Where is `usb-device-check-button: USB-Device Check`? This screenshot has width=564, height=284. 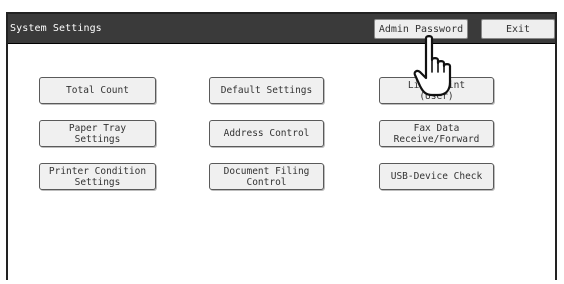
usb-device-check-button: USB-Device Check is located at coordinates (436, 176).